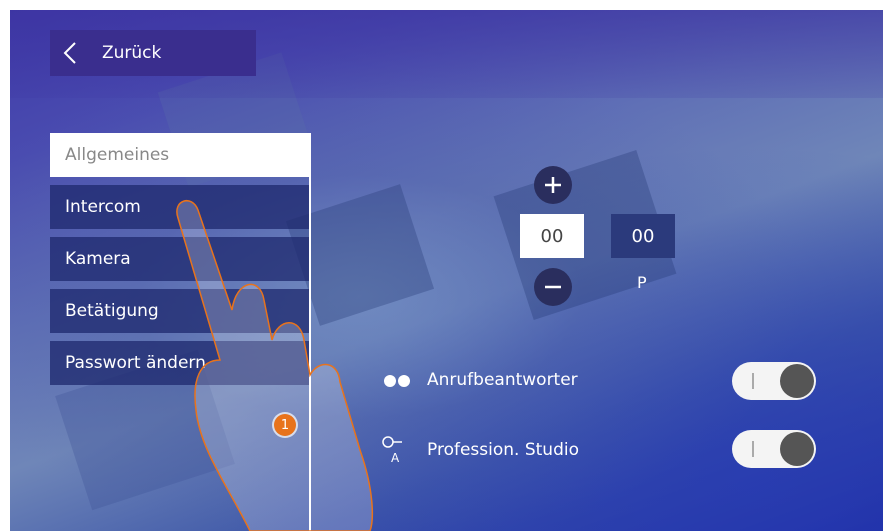  I want to click on back-button: Zurück, so click(153, 53).